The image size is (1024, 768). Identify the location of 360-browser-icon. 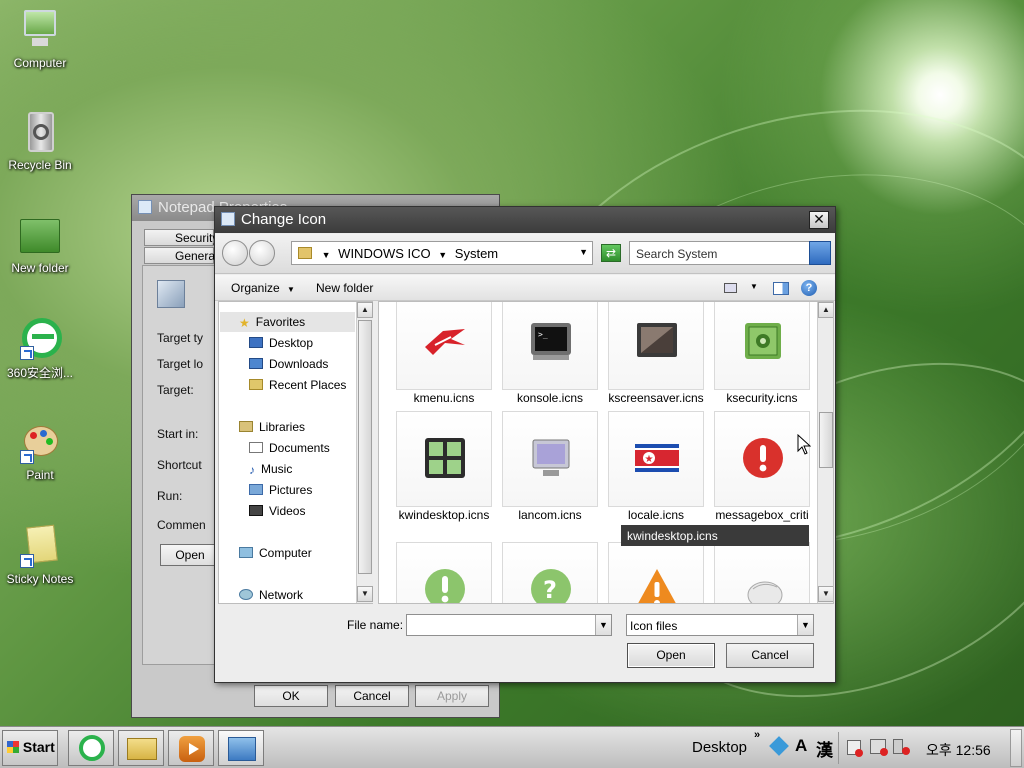
(92, 748).